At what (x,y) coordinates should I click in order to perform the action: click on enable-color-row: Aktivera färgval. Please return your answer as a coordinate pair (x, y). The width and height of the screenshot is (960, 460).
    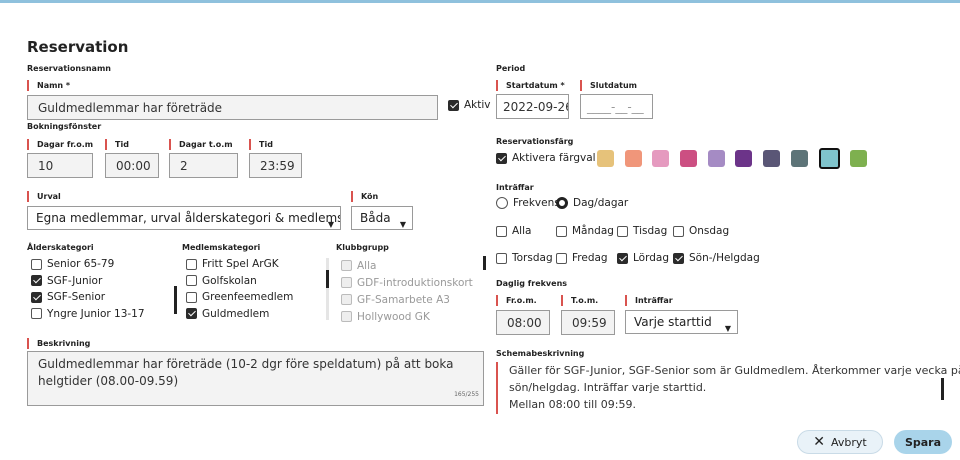
    Looking at the image, I should click on (546, 158).